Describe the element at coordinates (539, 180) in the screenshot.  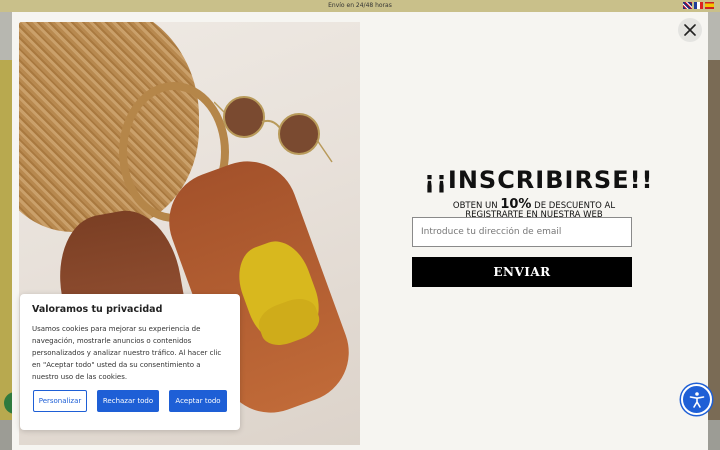
I see `signup-title: ¡¡INSCRIBIRSE!!` at that location.